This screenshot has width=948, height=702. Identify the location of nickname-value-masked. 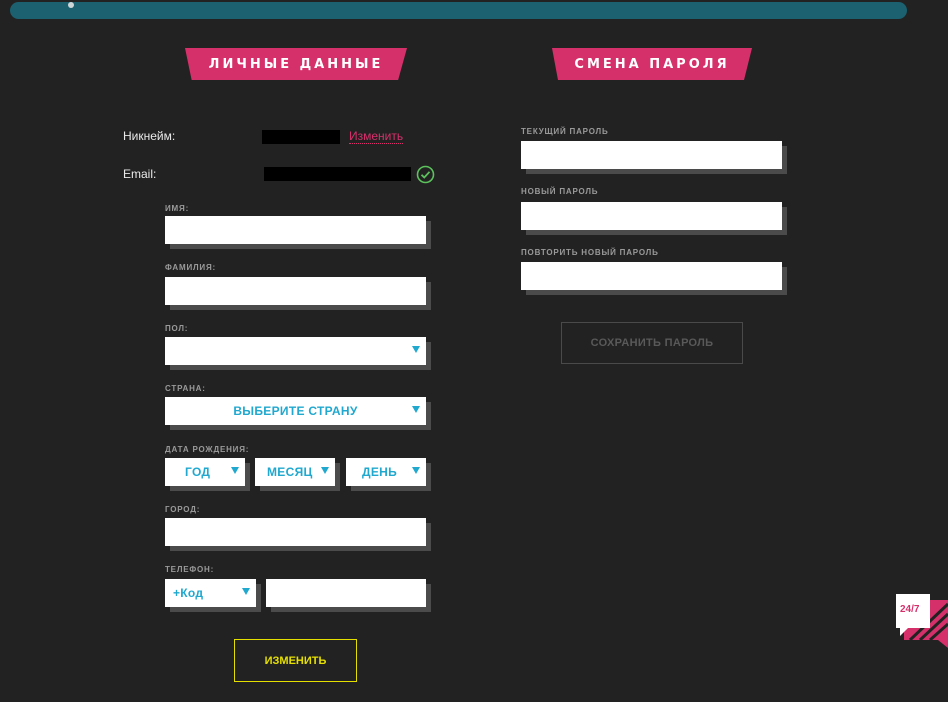
(301, 137).